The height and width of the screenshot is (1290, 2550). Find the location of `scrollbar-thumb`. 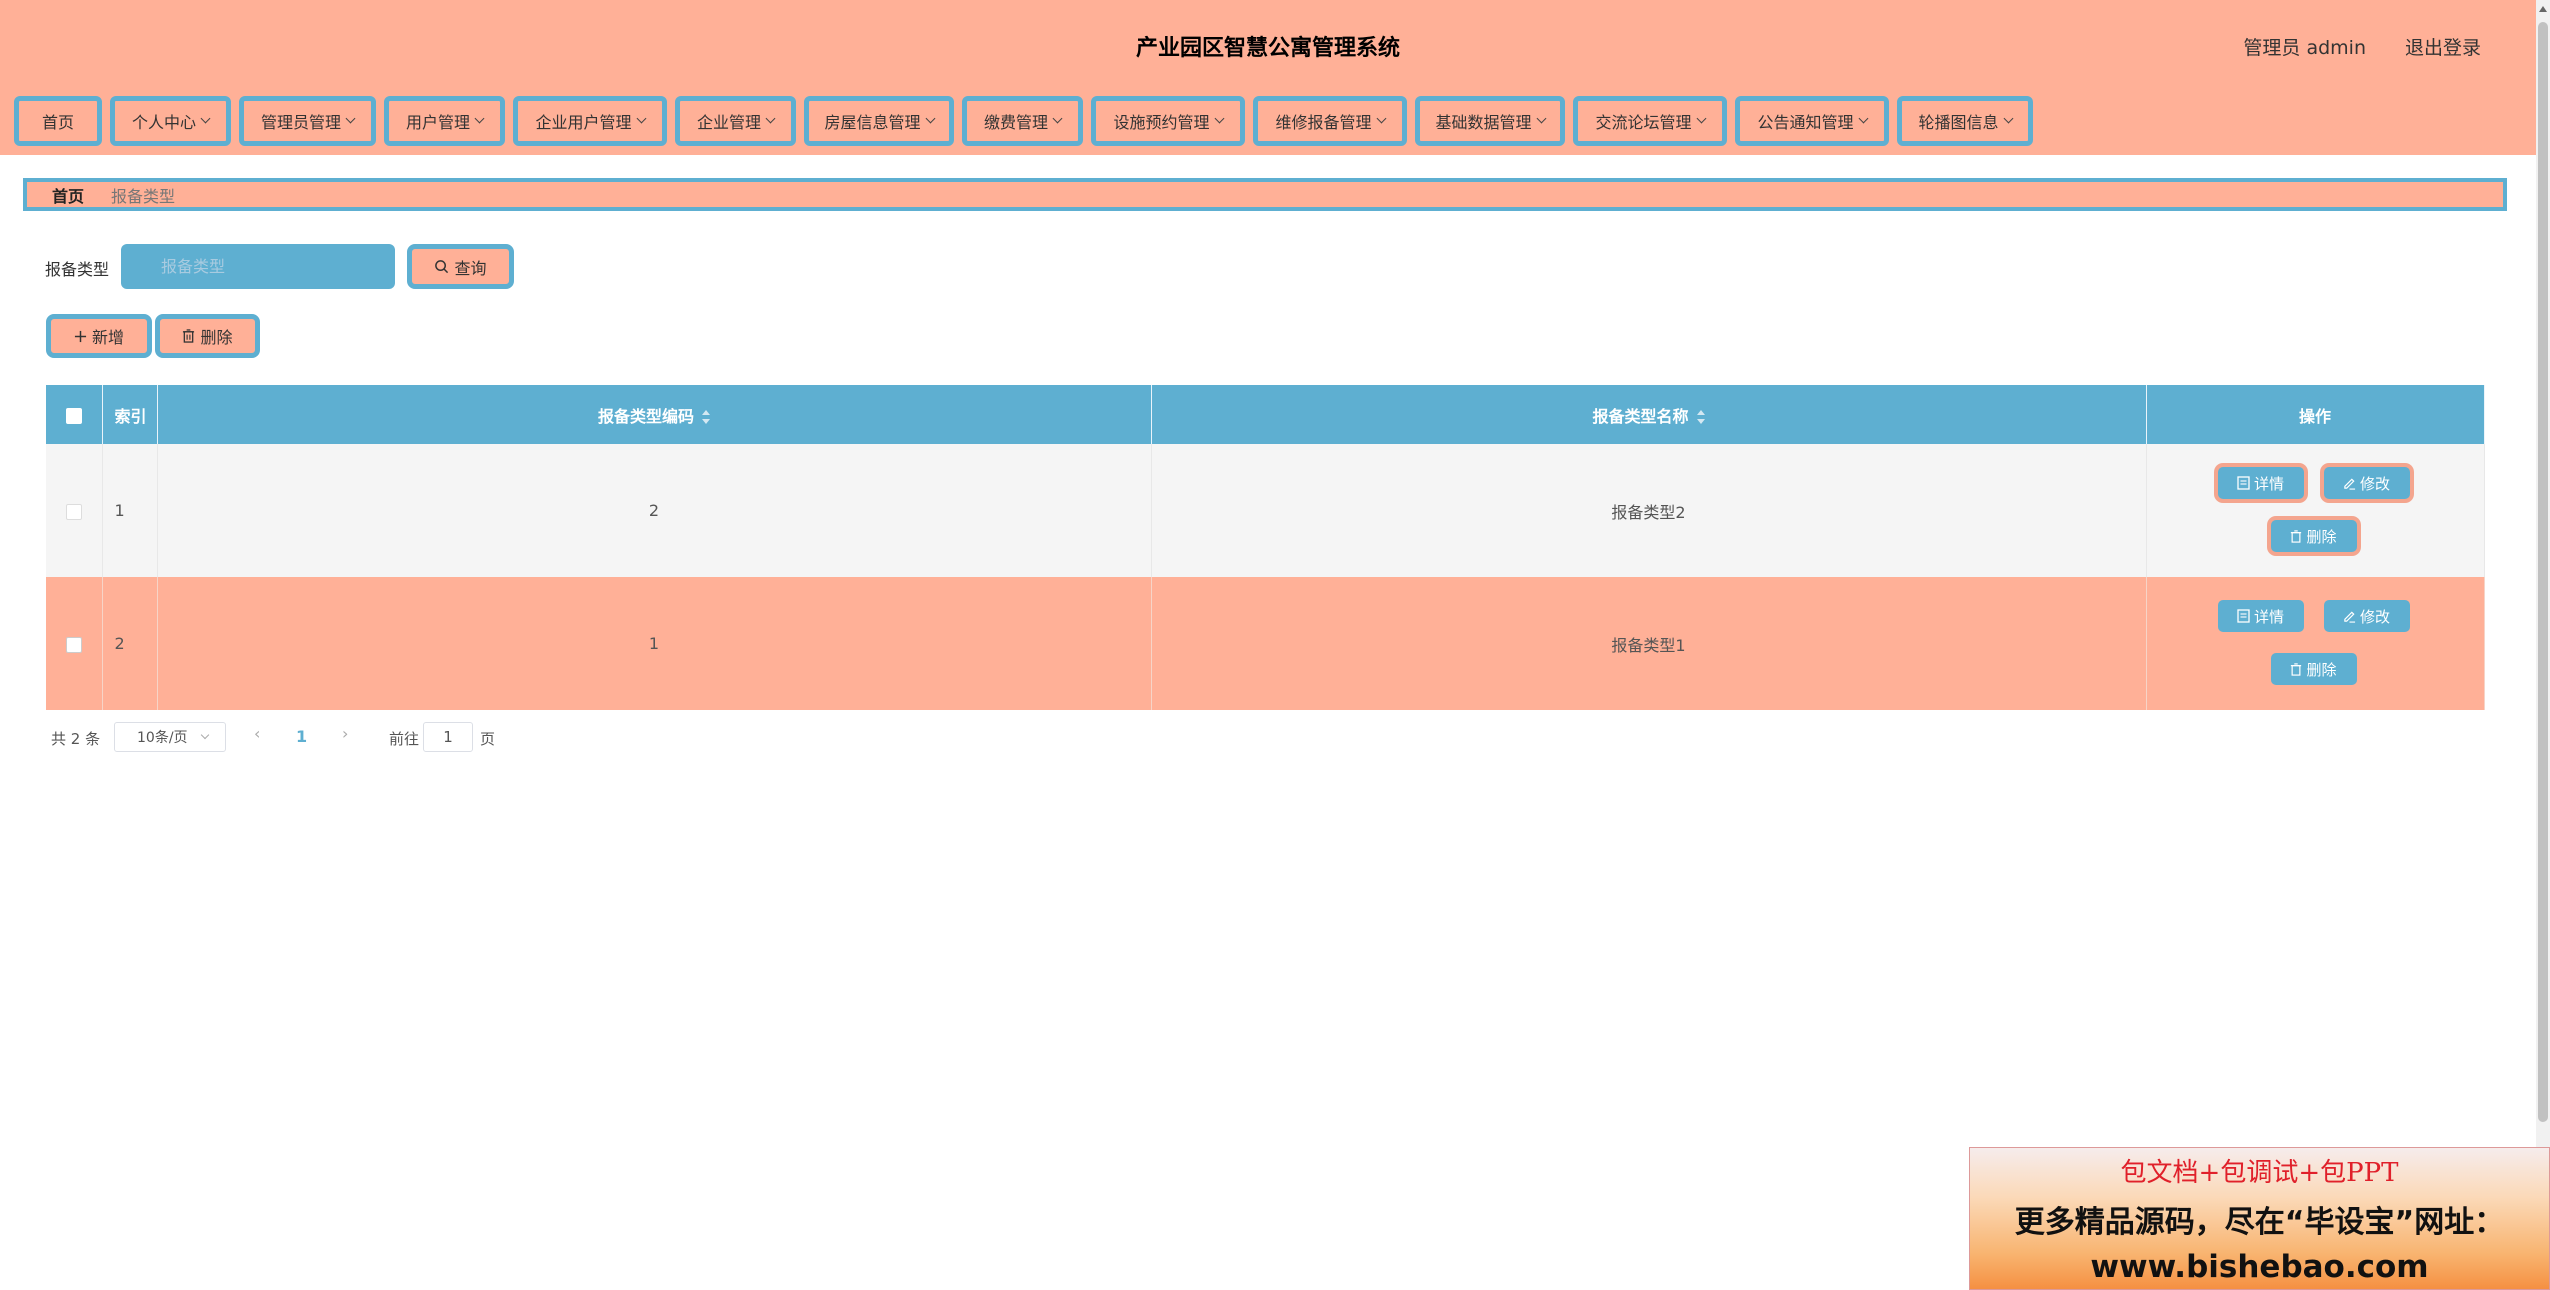

scrollbar-thumb is located at coordinates (2543, 572).